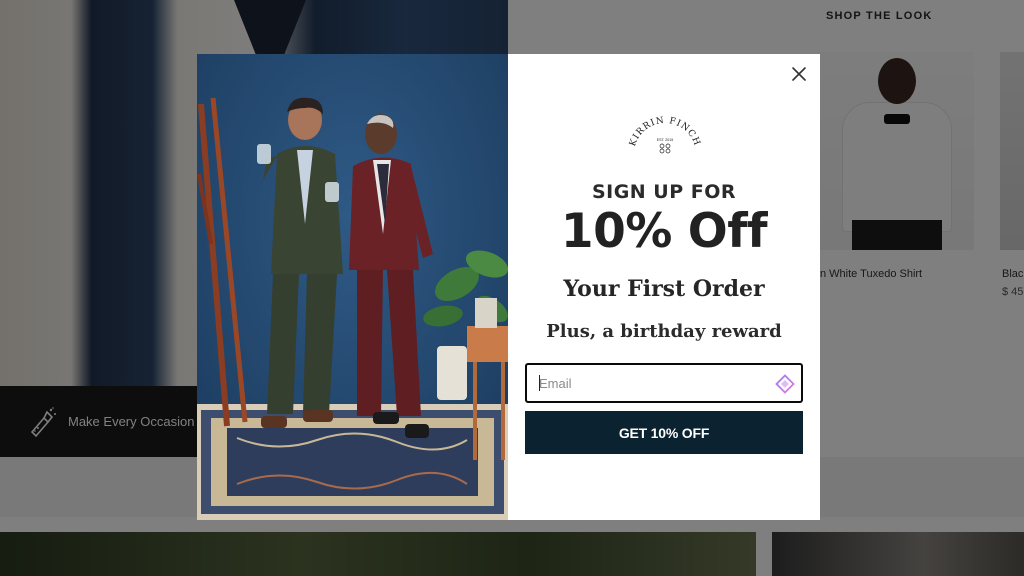  Describe the element at coordinates (665, 140) in the screenshot. I see `brand-established: EST. 2015` at that location.